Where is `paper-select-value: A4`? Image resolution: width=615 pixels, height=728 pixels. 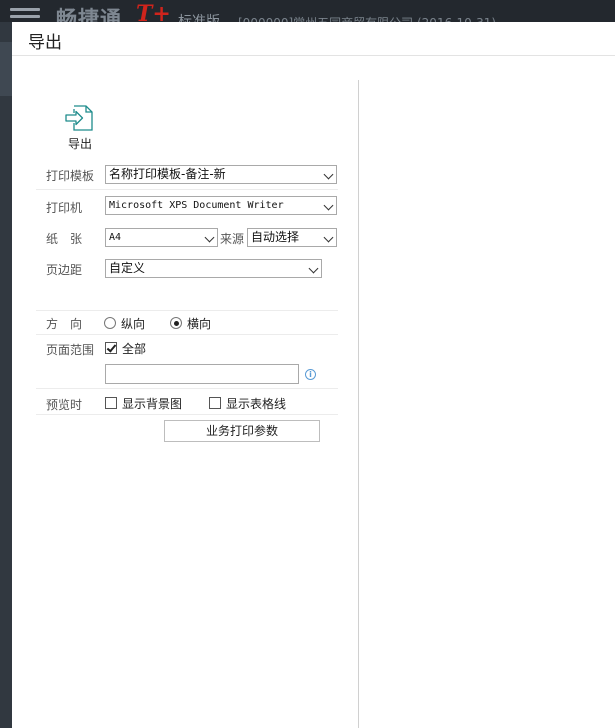
paper-select-value: A4 is located at coordinates (115, 237).